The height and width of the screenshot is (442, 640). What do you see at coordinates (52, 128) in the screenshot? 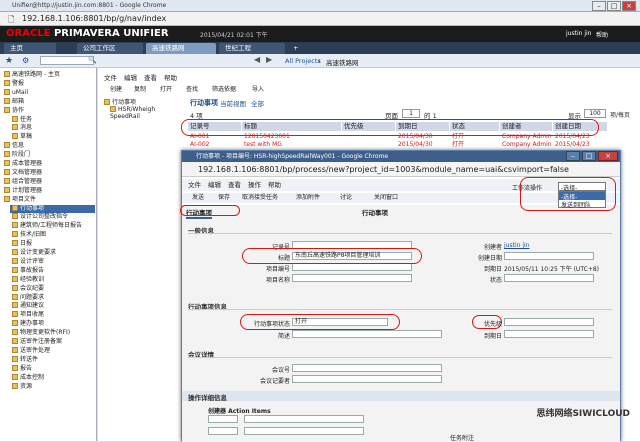
I see `sidebar-item: 消息` at bounding box center [52, 128].